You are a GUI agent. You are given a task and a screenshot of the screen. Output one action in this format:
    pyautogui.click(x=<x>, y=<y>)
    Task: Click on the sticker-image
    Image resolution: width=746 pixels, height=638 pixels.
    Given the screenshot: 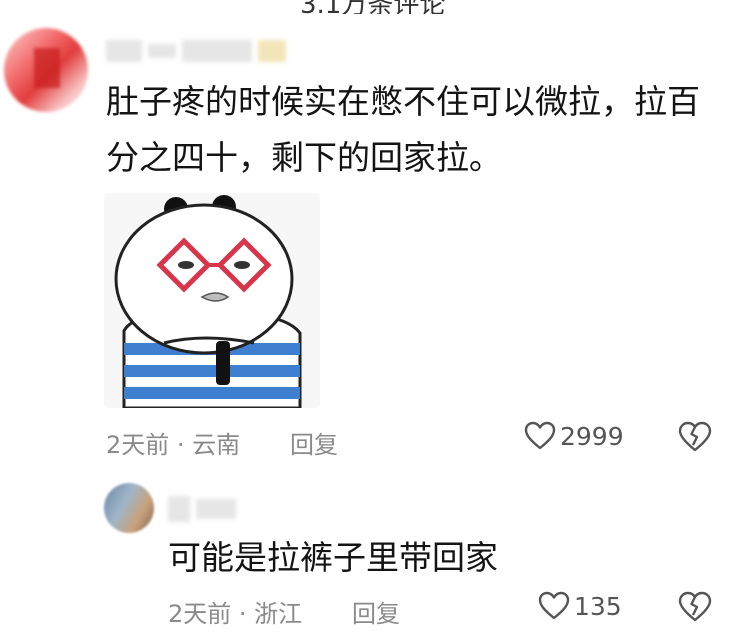 What is the action you would take?
    pyautogui.click(x=212, y=300)
    